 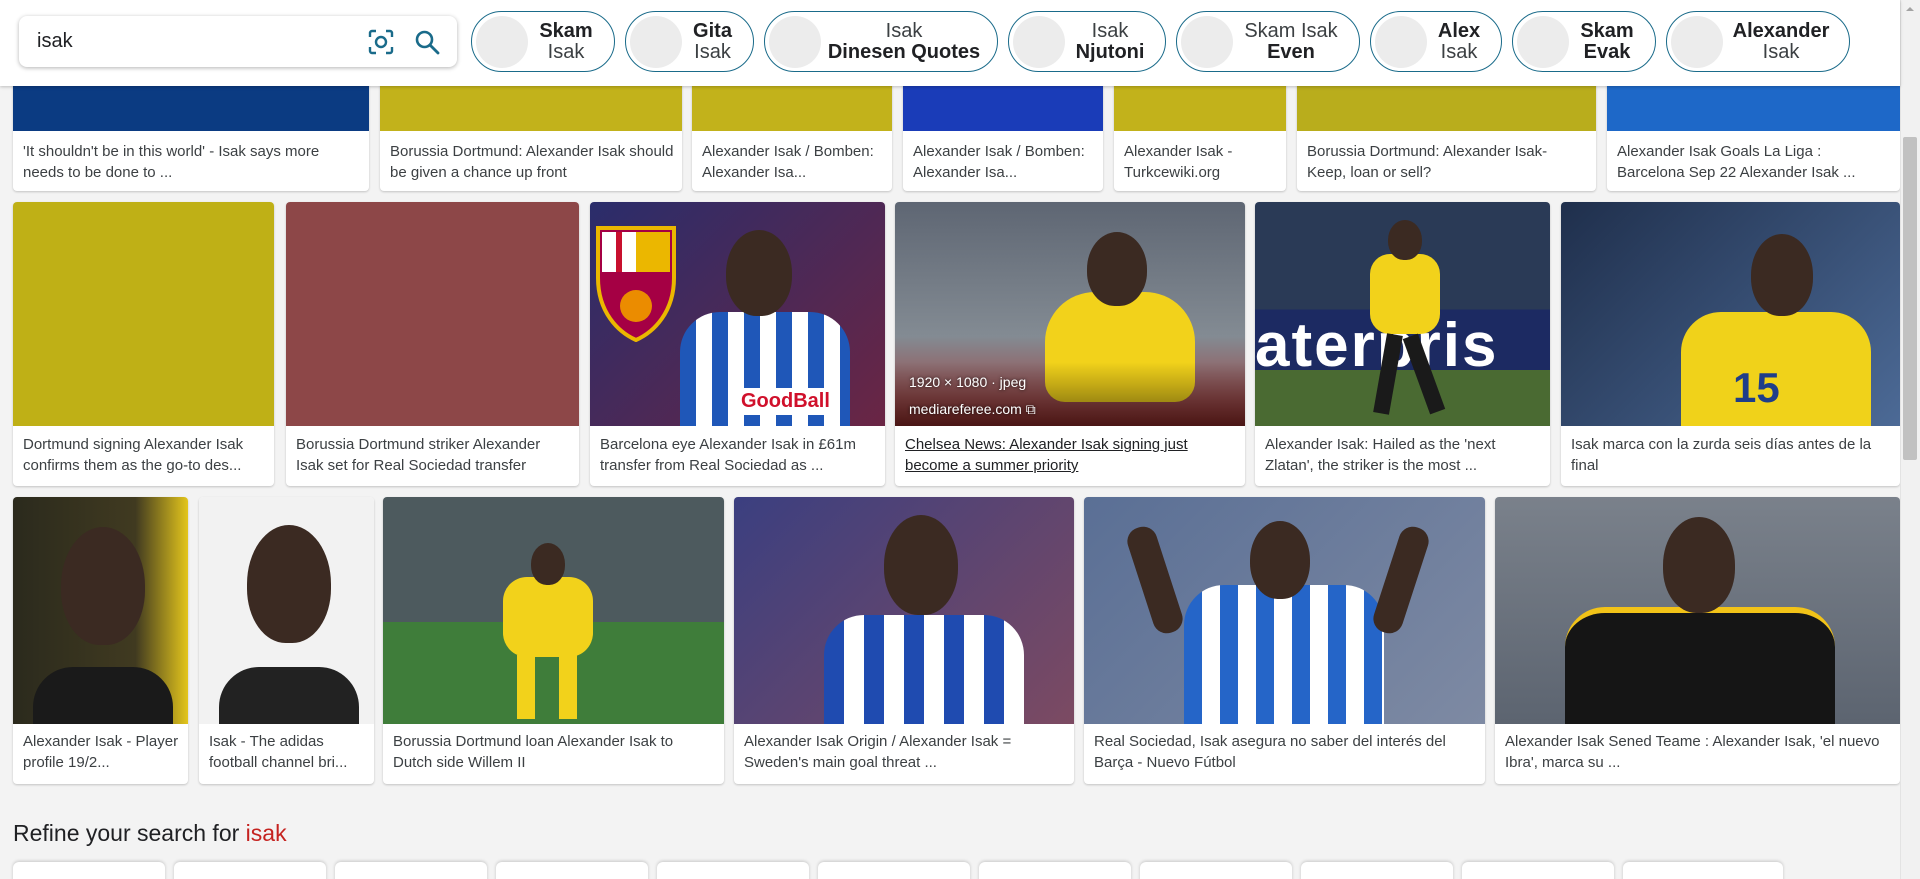 I want to click on related-chip-skam-evak: Skam Evak, so click(x=1584, y=41).